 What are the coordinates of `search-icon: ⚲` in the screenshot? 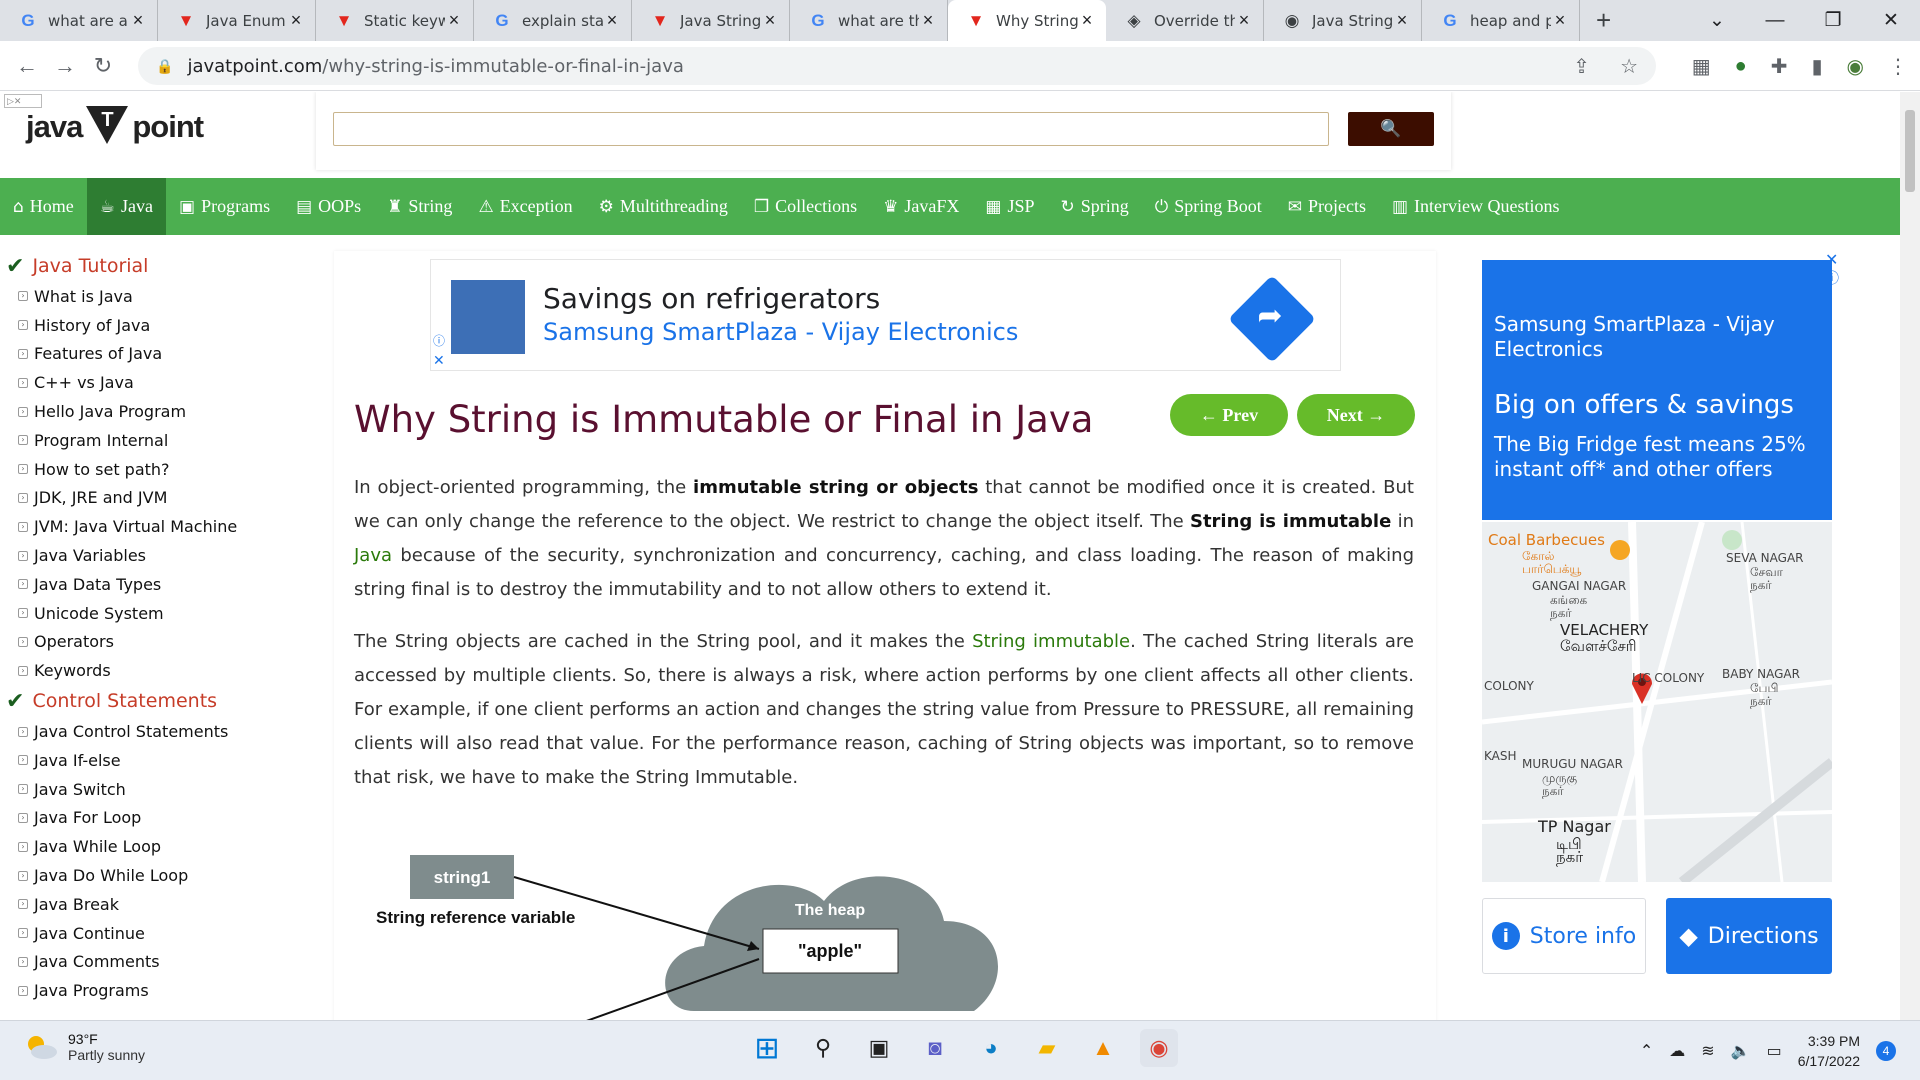 It's located at (823, 1048).